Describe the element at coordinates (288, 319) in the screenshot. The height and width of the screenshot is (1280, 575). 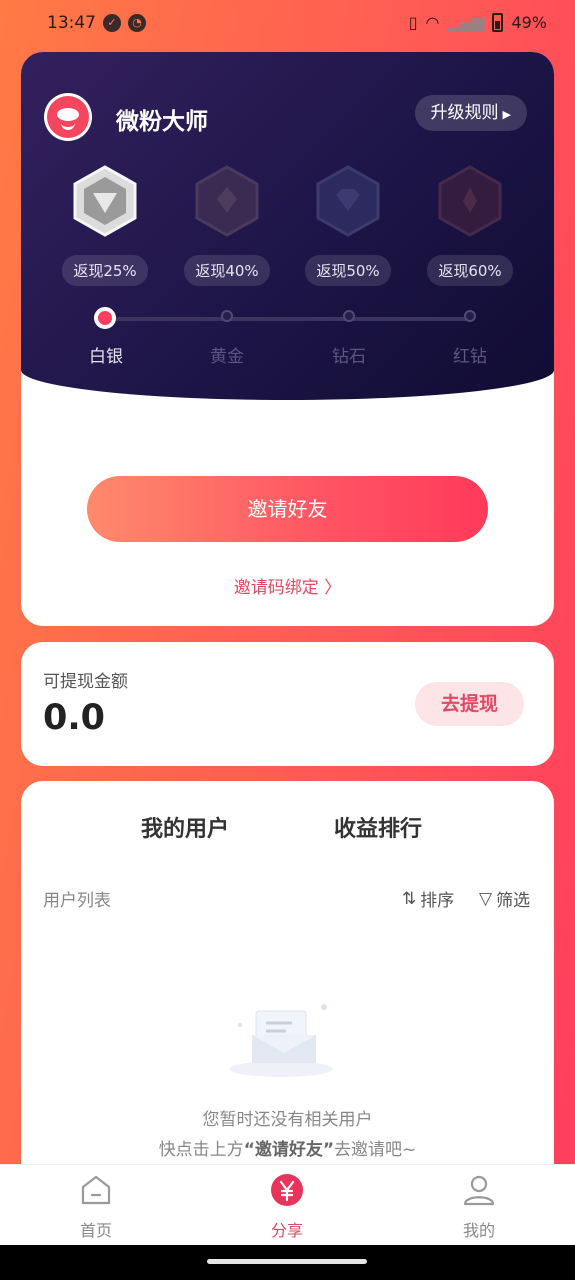
I see `level-progress-track` at that location.